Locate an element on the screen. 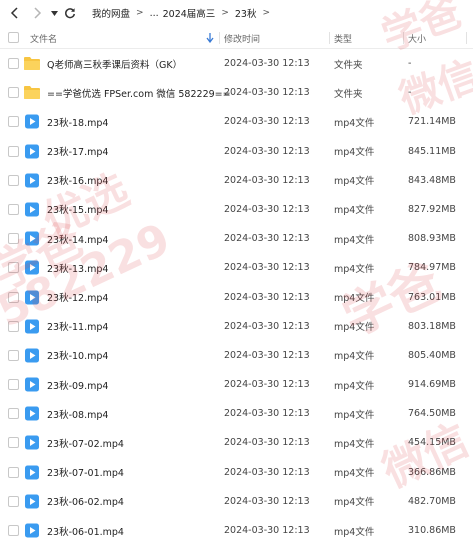  file-name: 23秋-15.mp4 is located at coordinates (78, 211).